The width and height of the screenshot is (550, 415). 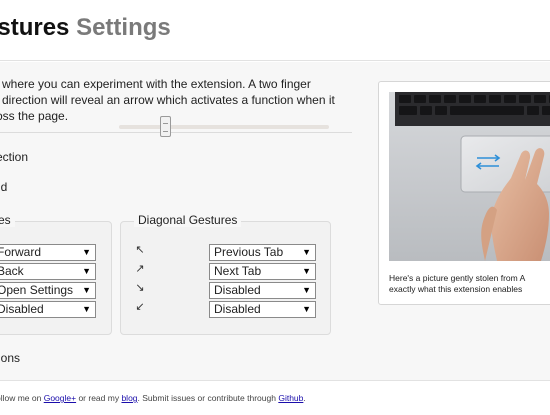 What do you see at coordinates (60, 398) in the screenshot?
I see `google-plus-link: Google+` at bounding box center [60, 398].